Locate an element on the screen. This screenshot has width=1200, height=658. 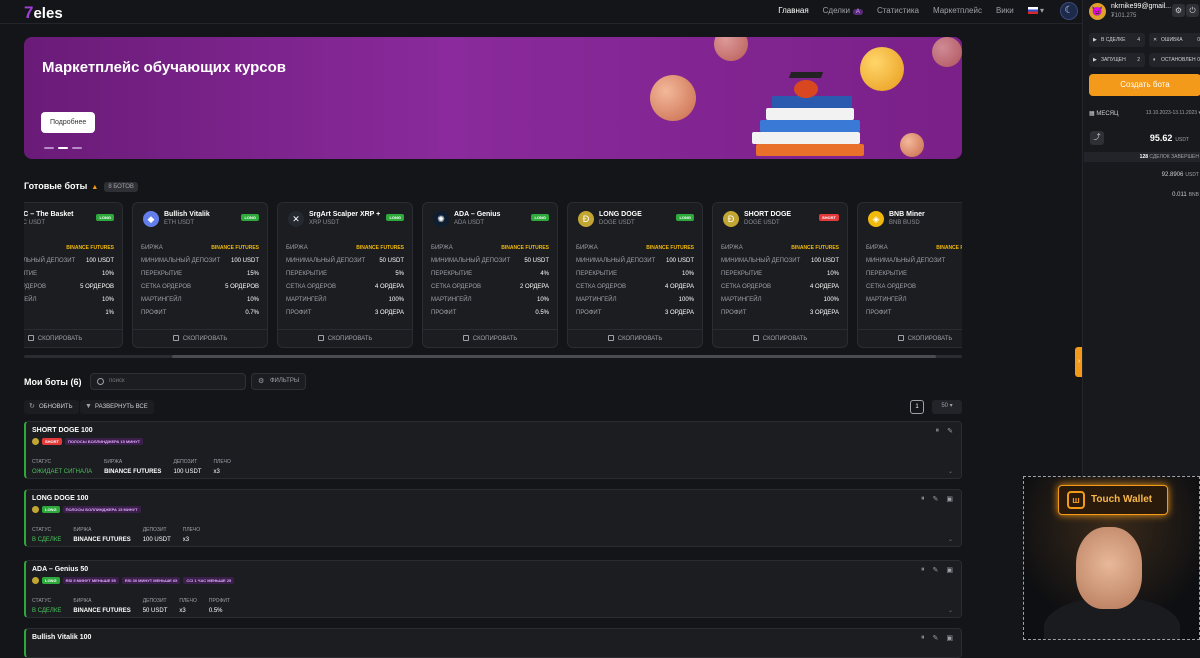
promo-banner: Маркетплейс обучающих курсов Подробнее is located at coordinates (493, 98).